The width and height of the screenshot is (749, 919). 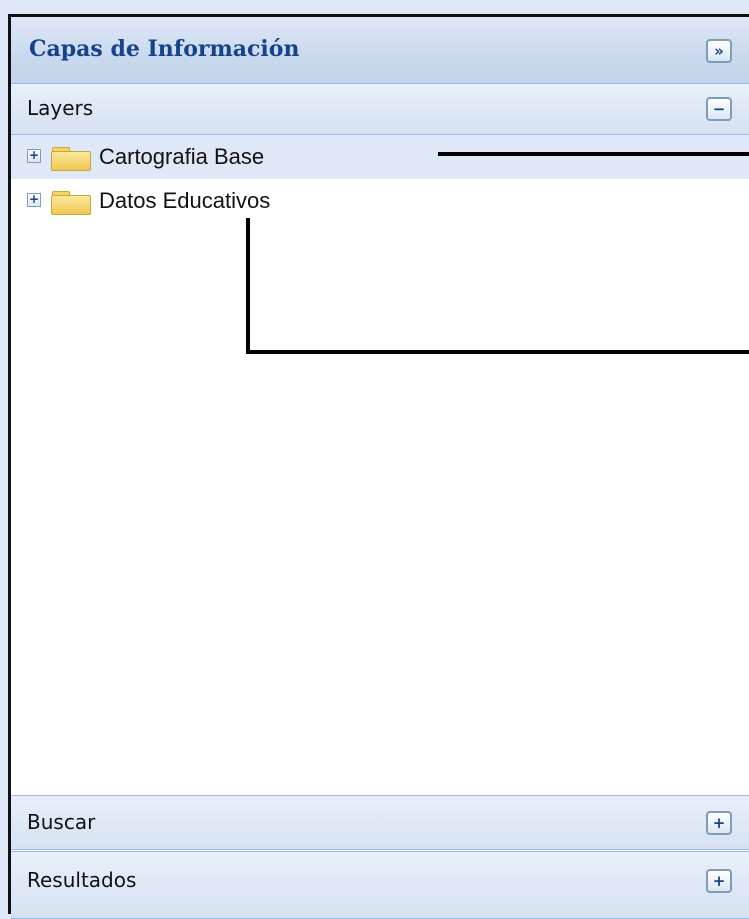 What do you see at coordinates (248, 286) in the screenshot?
I see `annotation-line-datos-vertical` at bounding box center [248, 286].